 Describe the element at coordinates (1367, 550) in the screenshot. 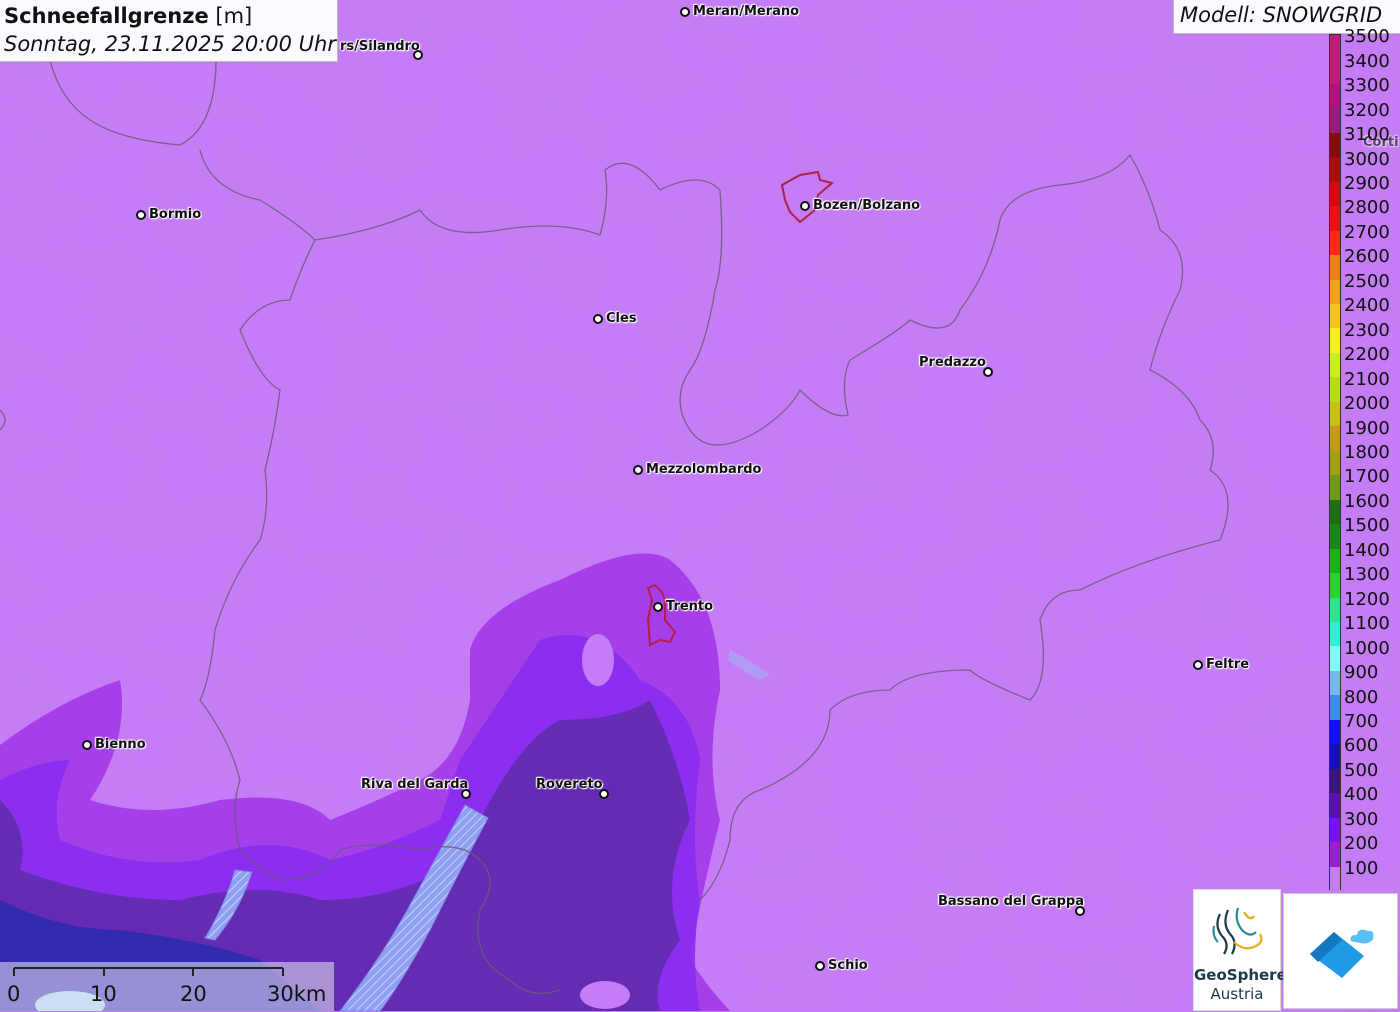

I see `legend-label-1400: 1400` at that location.